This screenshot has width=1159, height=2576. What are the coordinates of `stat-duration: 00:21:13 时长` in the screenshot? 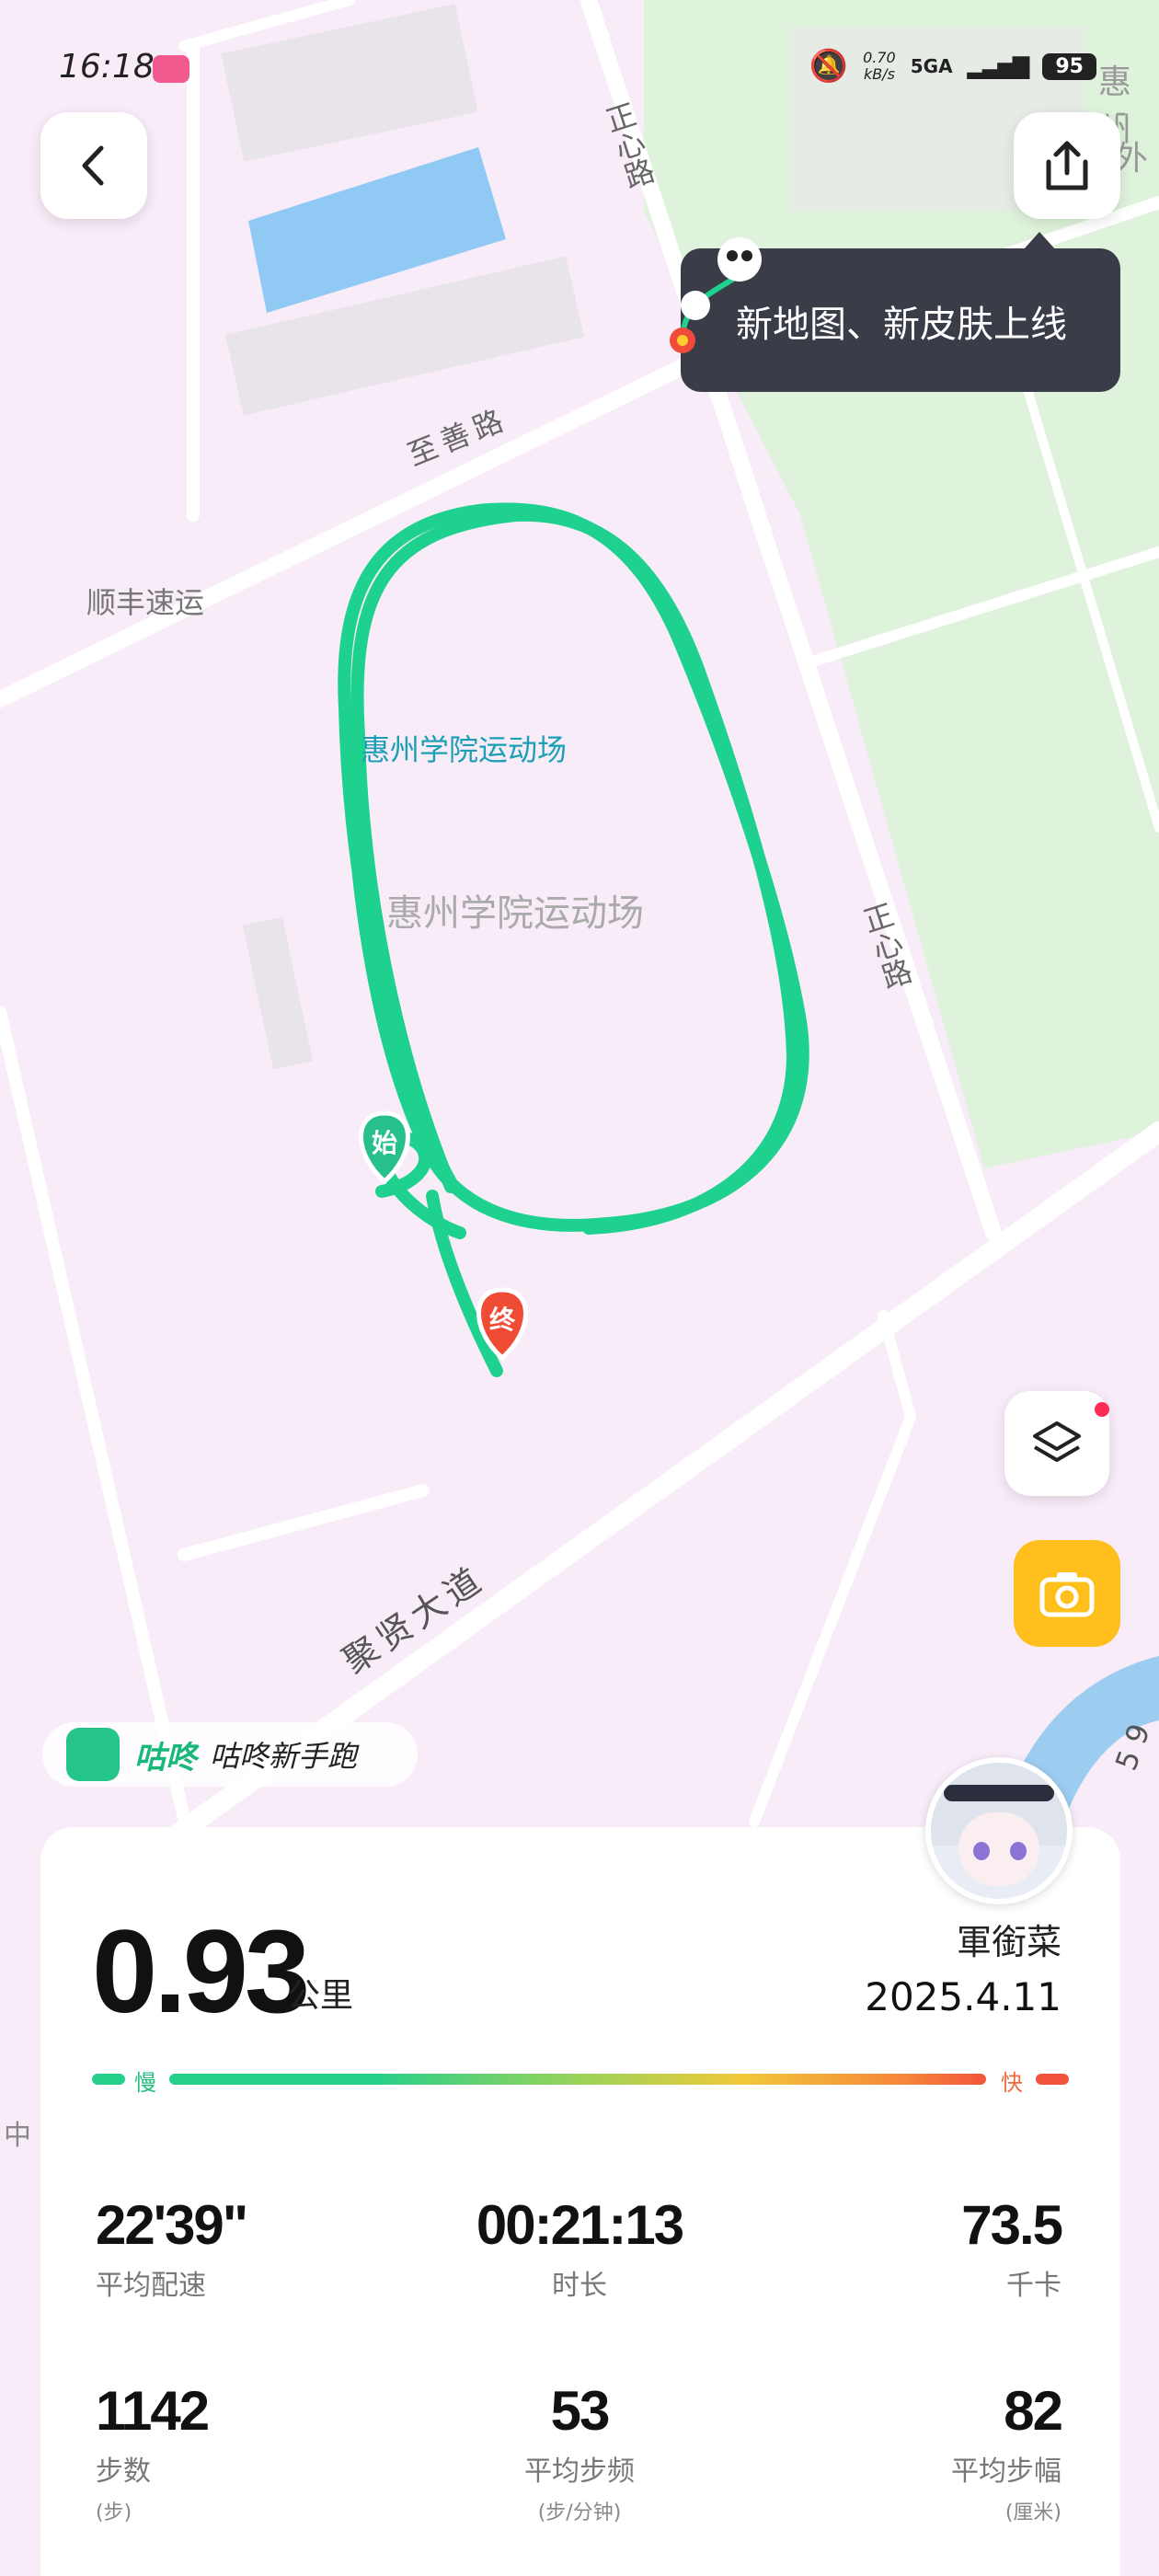 It's located at (579, 2248).